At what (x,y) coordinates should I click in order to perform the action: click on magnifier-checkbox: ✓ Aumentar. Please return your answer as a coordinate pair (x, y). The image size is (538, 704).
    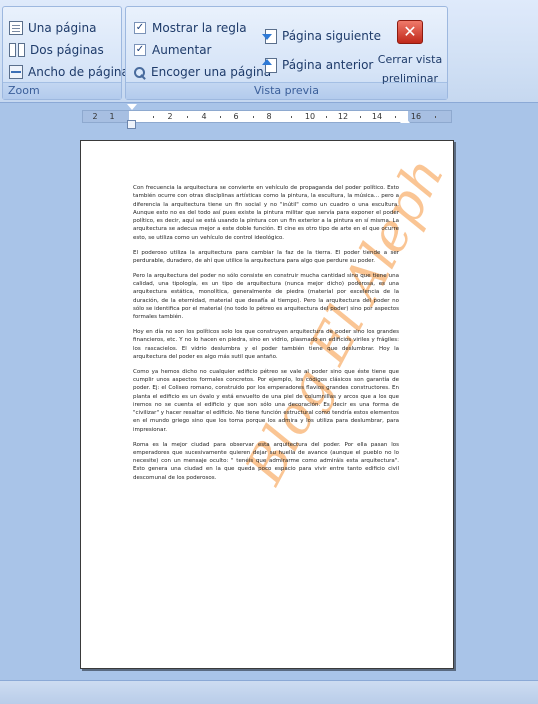
    Looking at the image, I should click on (172, 50).